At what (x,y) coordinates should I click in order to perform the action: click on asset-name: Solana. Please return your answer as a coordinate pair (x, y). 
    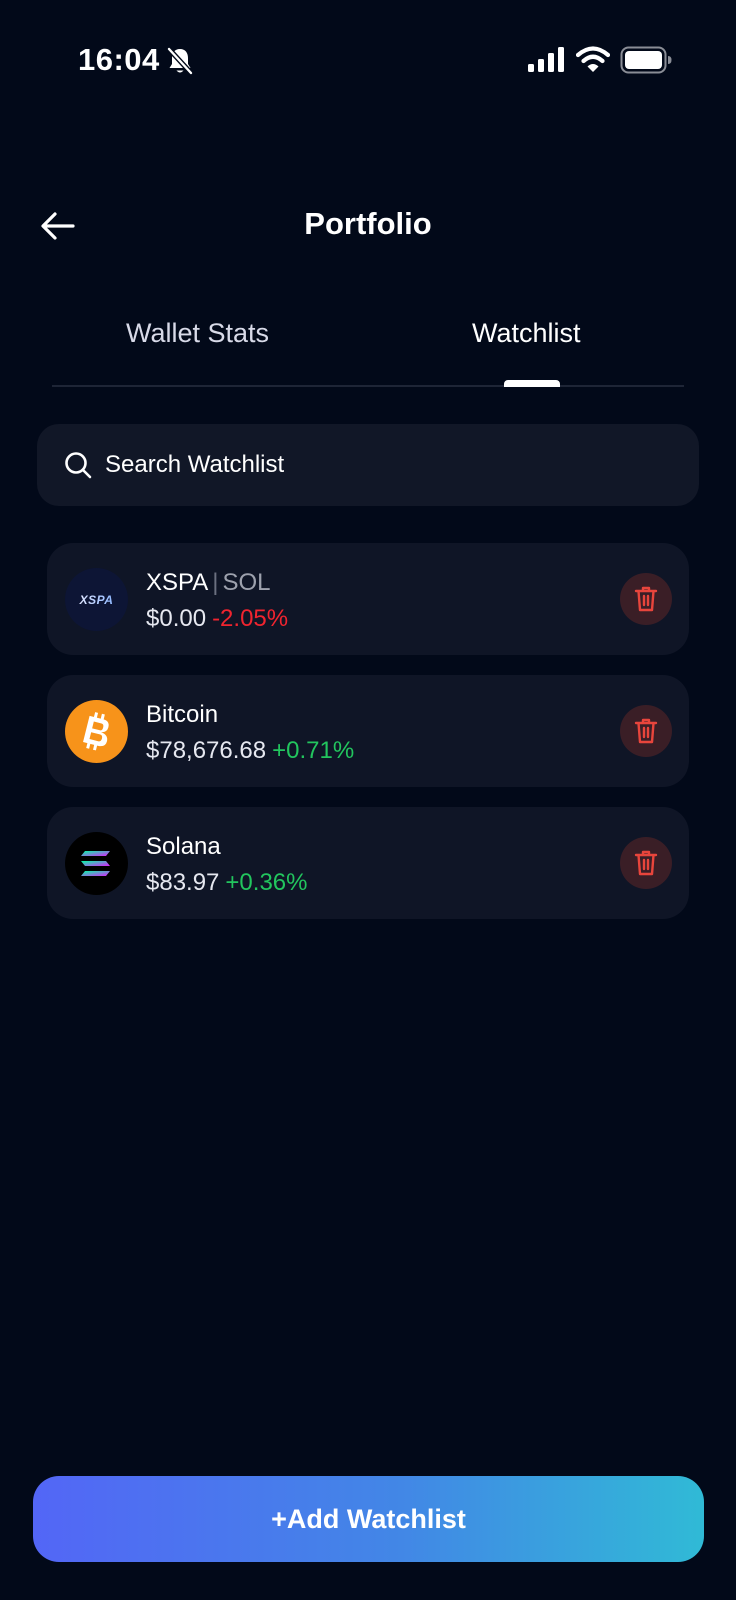
    Looking at the image, I should click on (183, 846).